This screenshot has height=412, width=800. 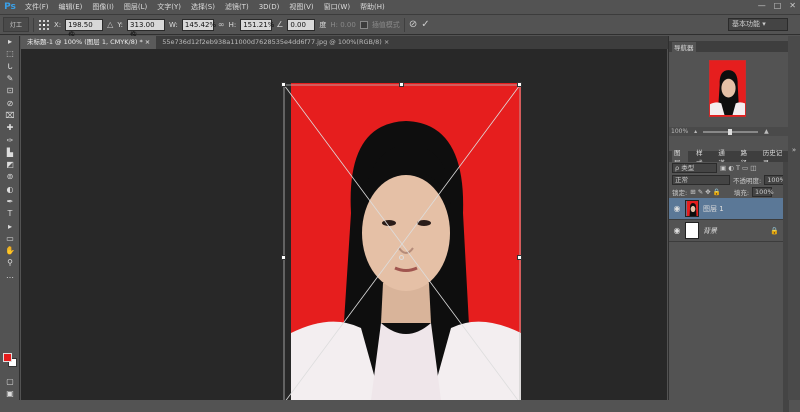 What do you see at coordinates (283, 84) in the screenshot?
I see `transform-handle-top-left` at bounding box center [283, 84].